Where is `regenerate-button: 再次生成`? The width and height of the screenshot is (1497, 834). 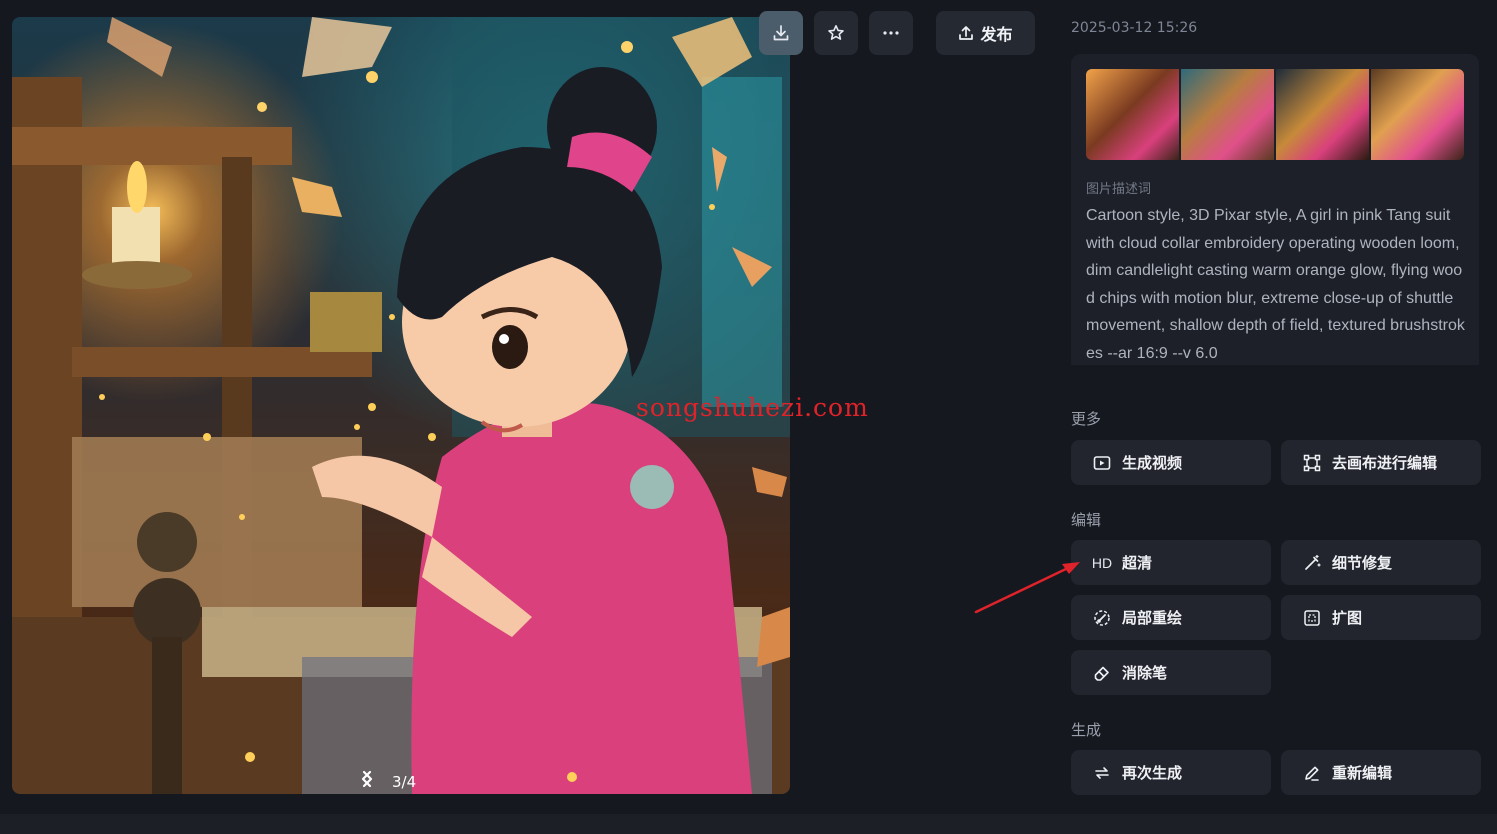
regenerate-button: 再次生成 is located at coordinates (1171, 772).